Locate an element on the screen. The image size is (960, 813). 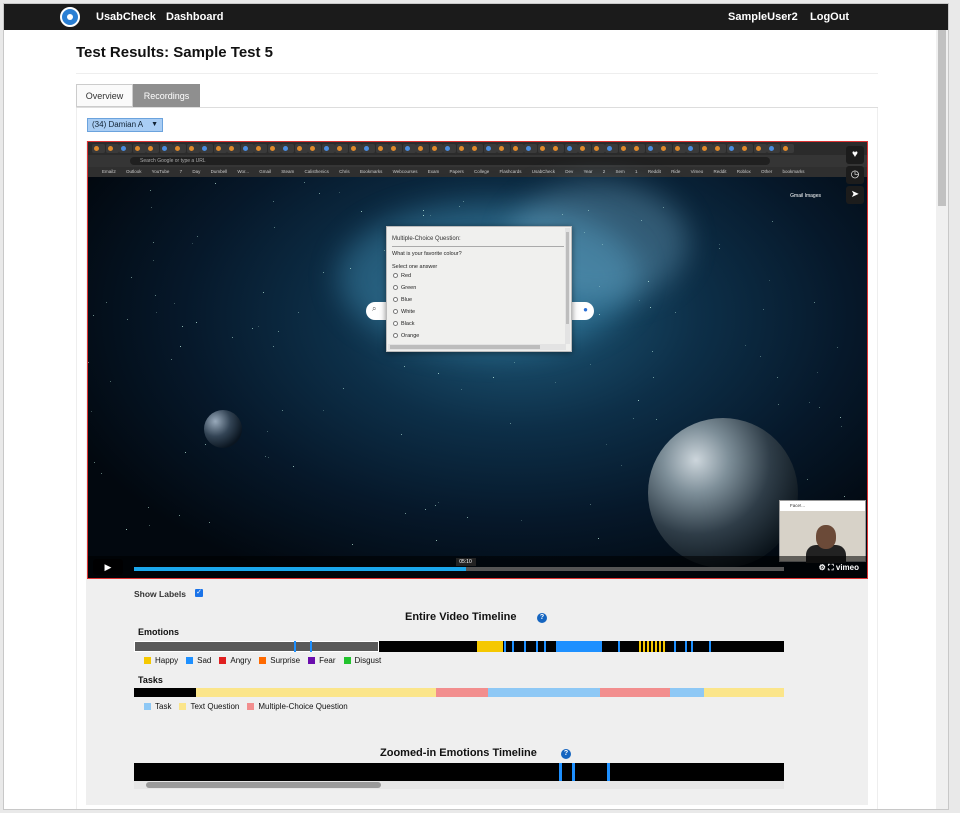
search-icon: ⌕ is located at coordinates (374, 308).